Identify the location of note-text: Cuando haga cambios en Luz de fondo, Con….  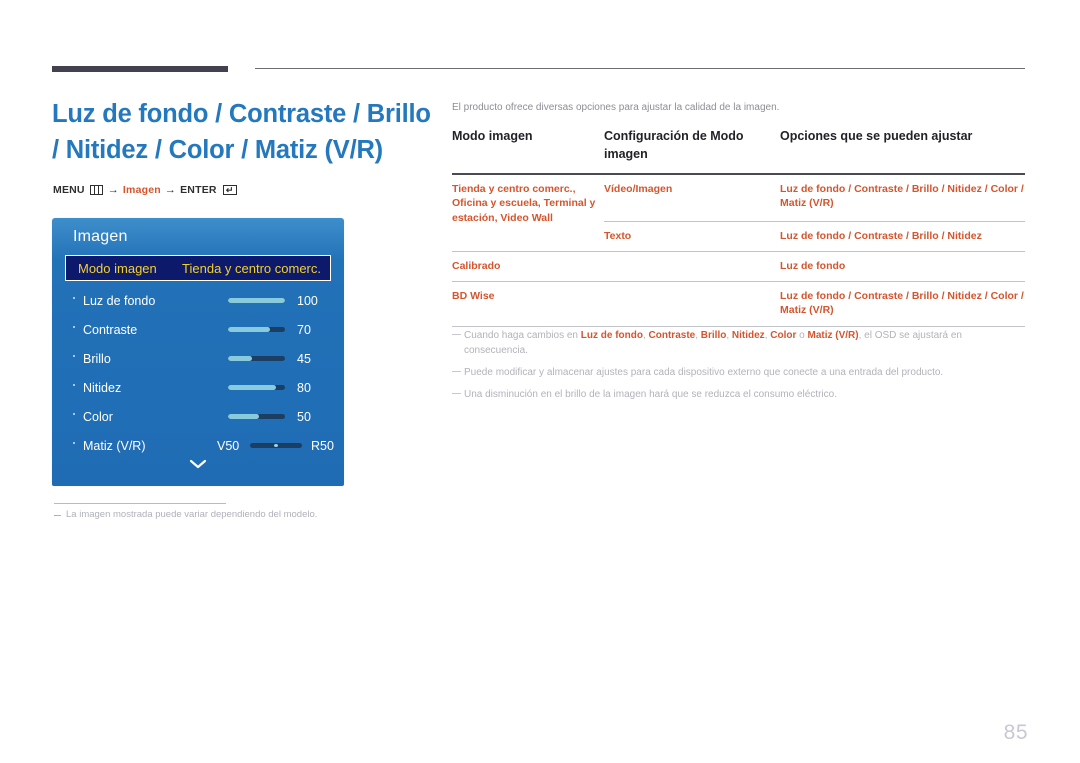
(713, 343).